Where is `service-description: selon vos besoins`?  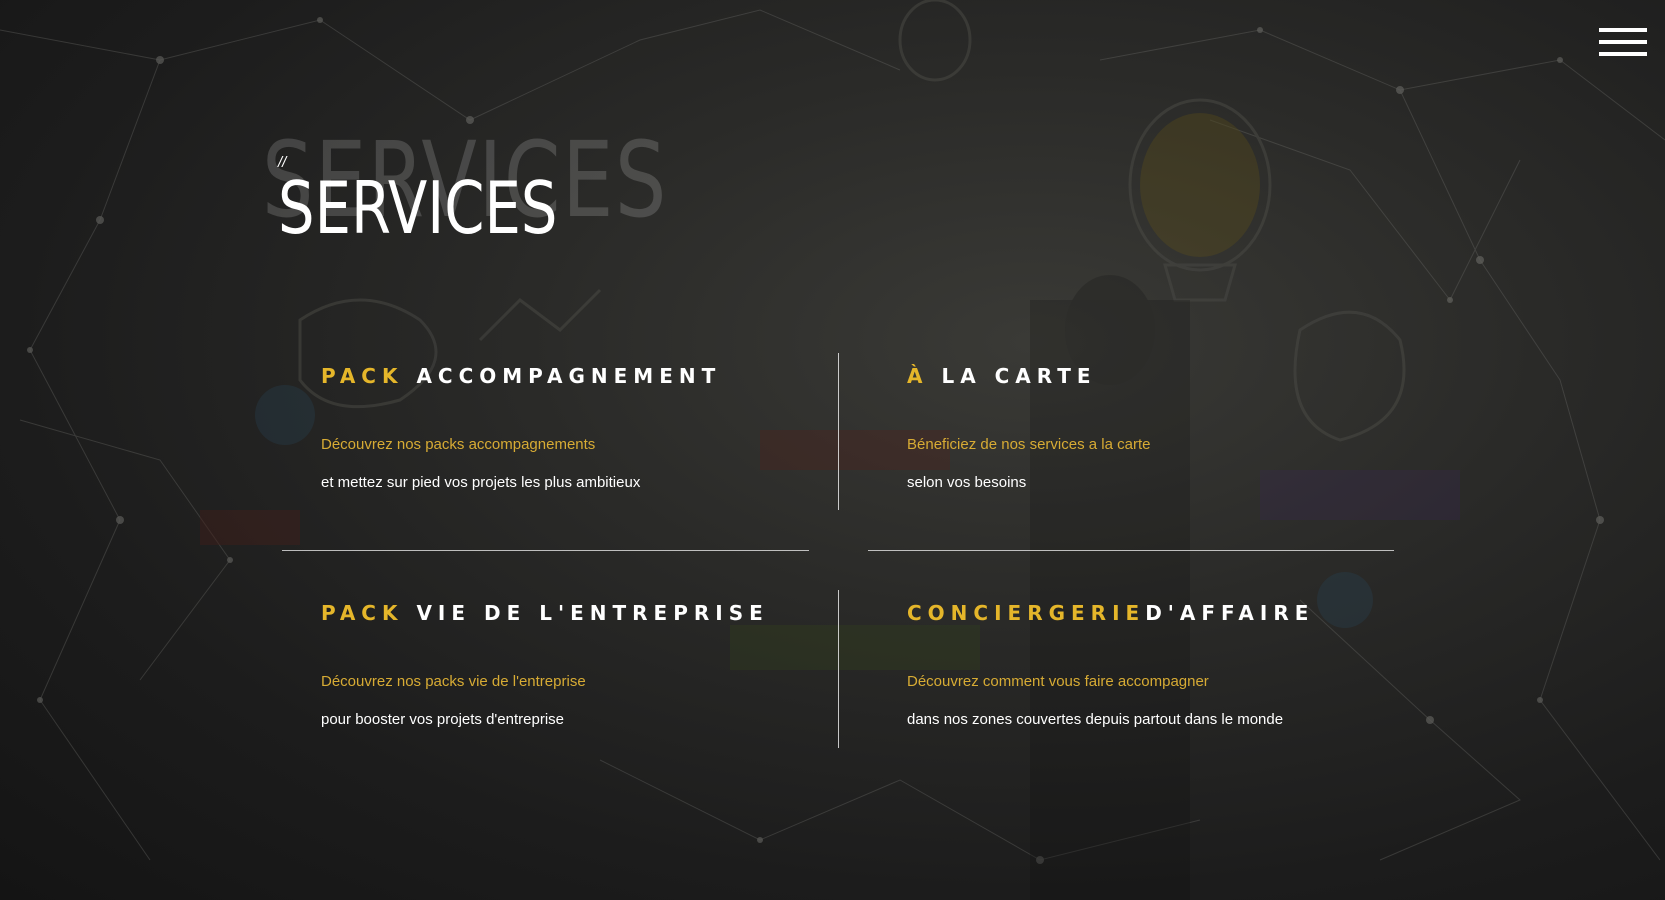 service-description: selon vos besoins is located at coordinates (967, 482).